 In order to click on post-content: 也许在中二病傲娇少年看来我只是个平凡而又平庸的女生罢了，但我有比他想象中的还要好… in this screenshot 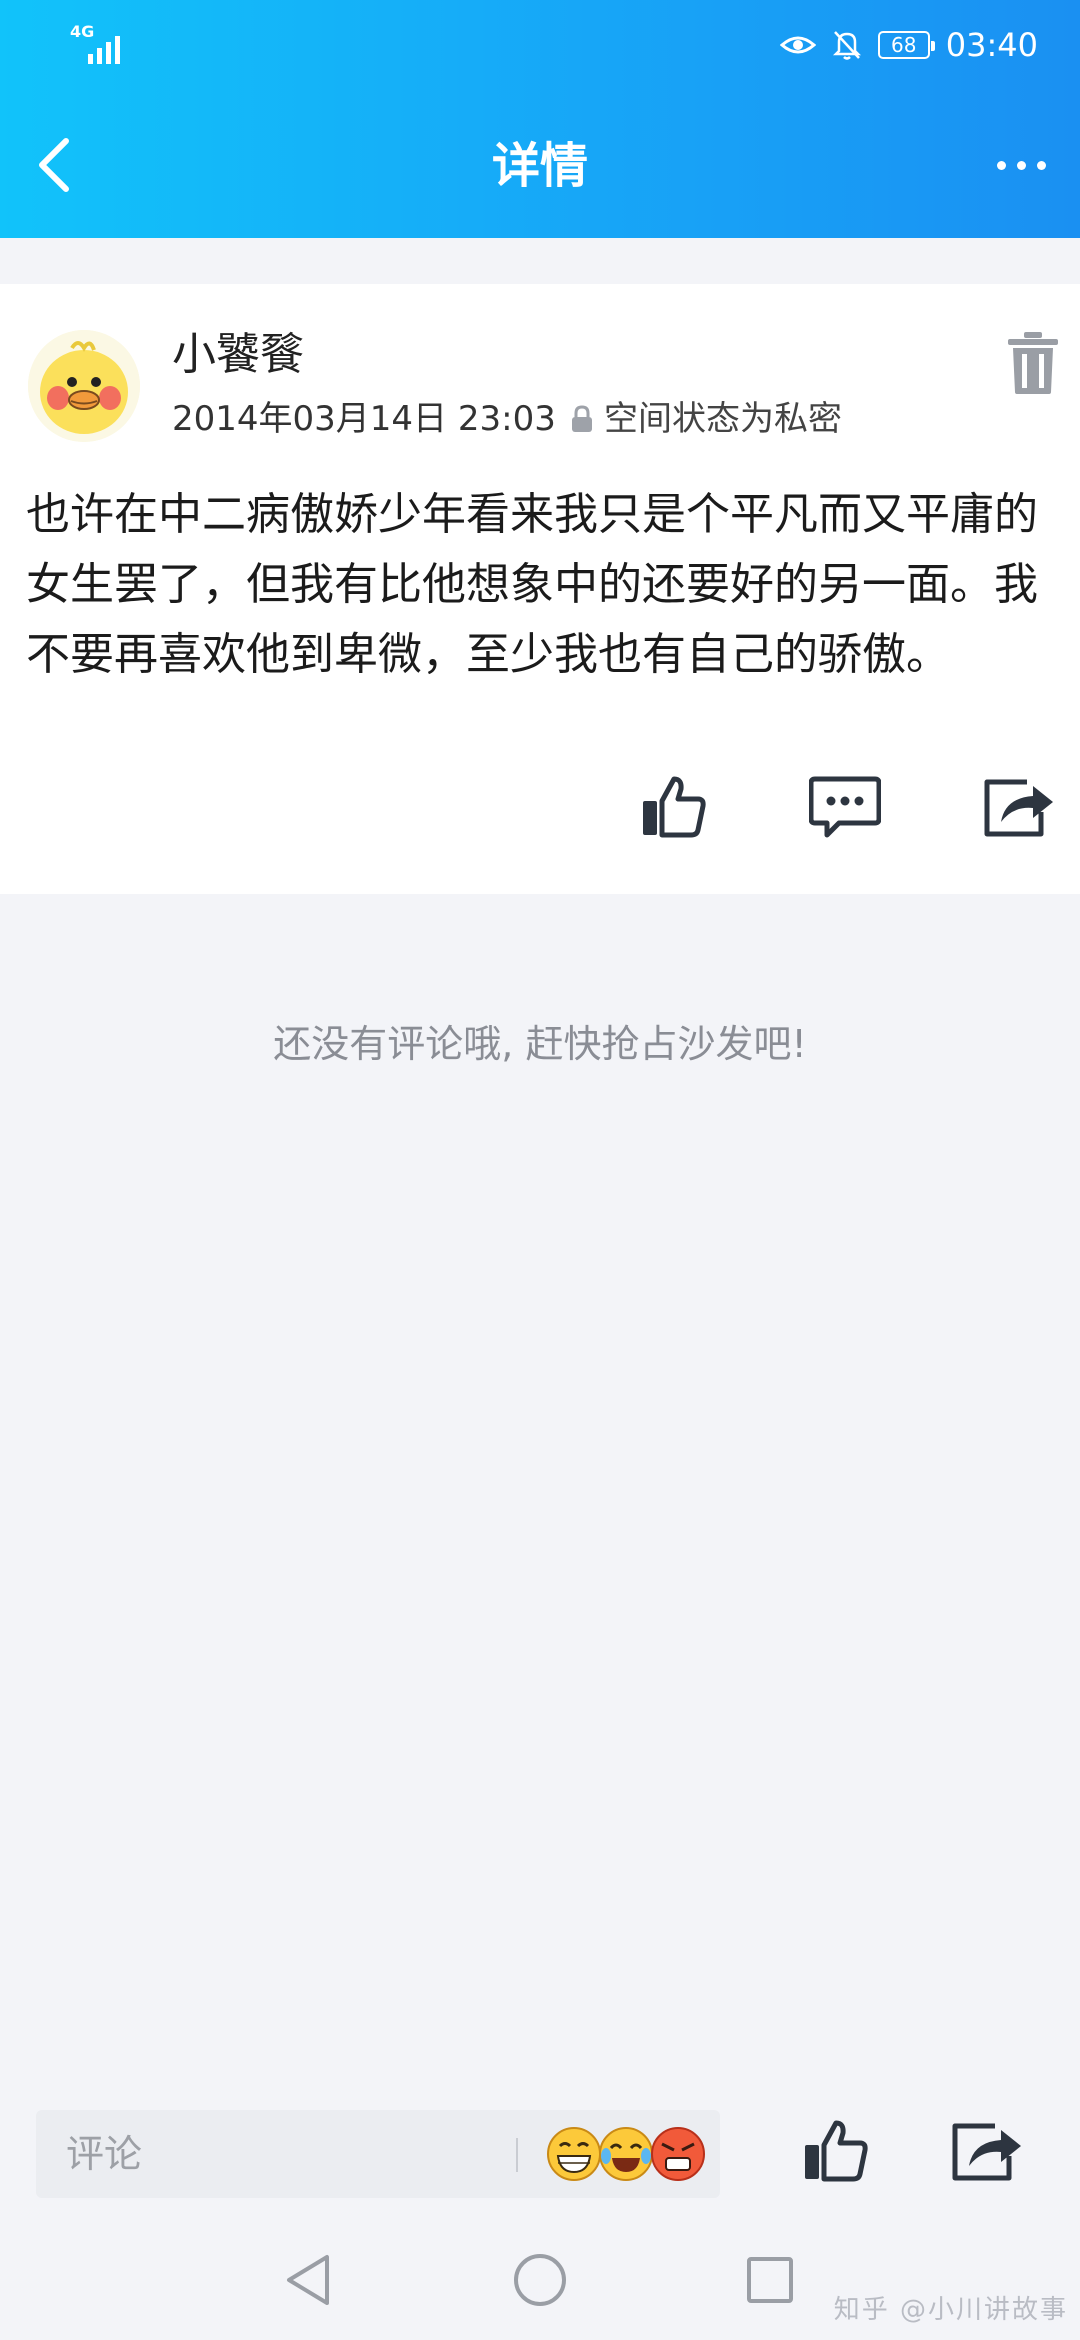, I will do `click(532, 584)`.